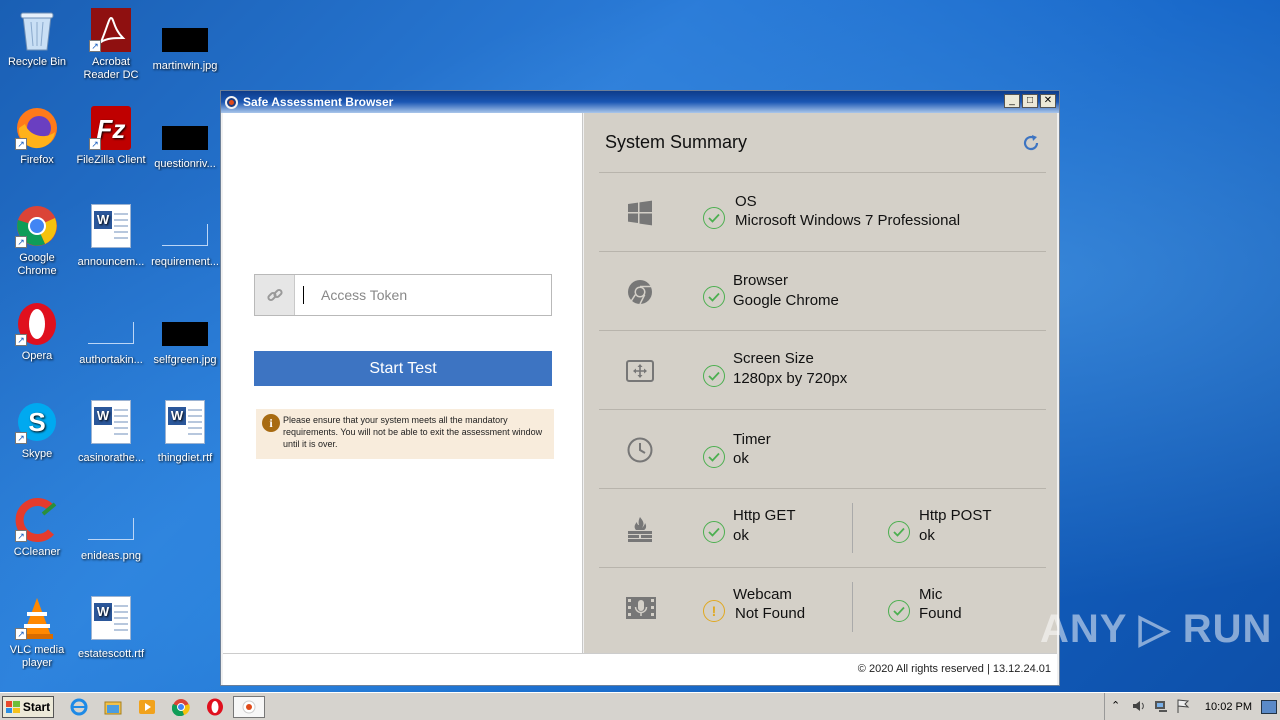  What do you see at coordinates (761, 280) in the screenshot?
I see `browser-label: Browser` at bounding box center [761, 280].